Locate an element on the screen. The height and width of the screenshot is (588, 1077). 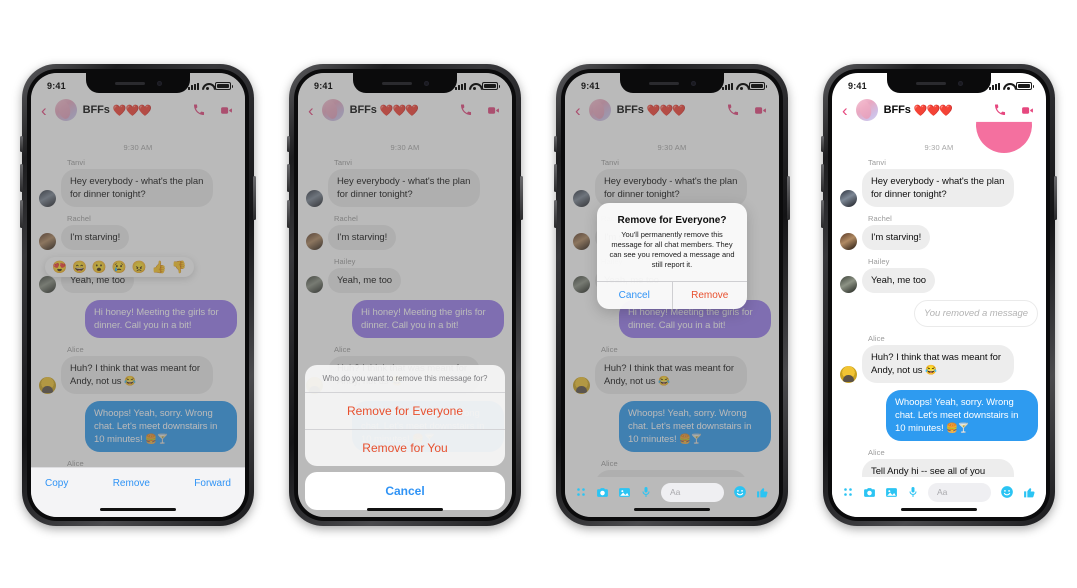
front-camera-icon is located at coordinates (960, 83).